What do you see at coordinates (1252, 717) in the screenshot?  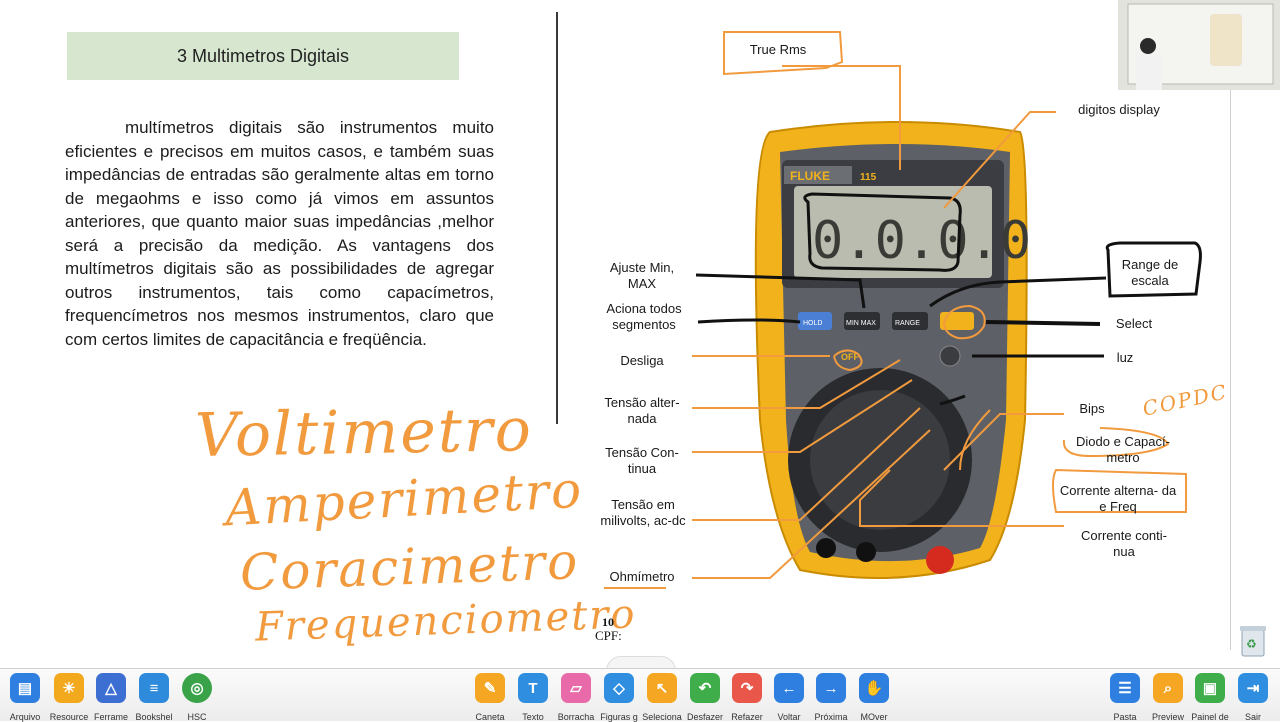 I see `taskbar-label: Sair` at bounding box center [1252, 717].